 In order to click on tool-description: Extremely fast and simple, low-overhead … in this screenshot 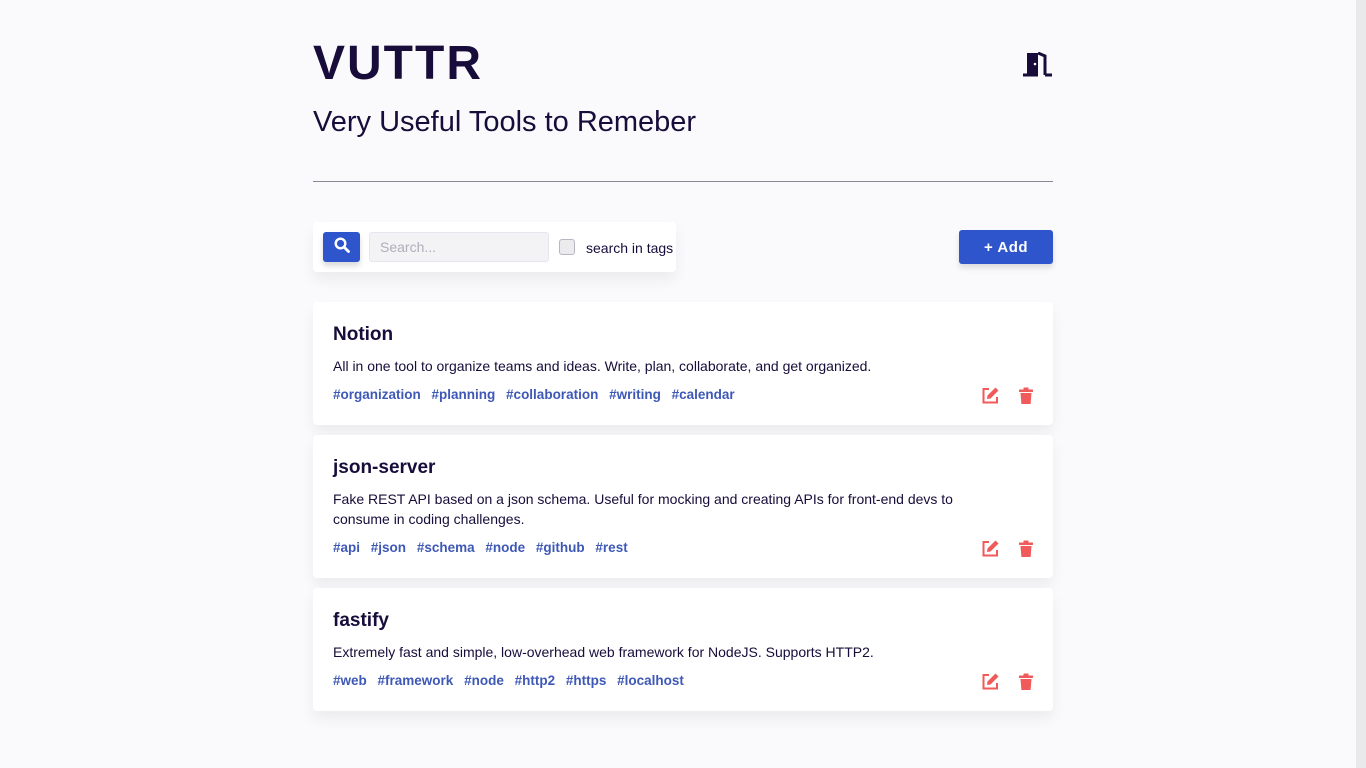, I will do `click(603, 652)`.